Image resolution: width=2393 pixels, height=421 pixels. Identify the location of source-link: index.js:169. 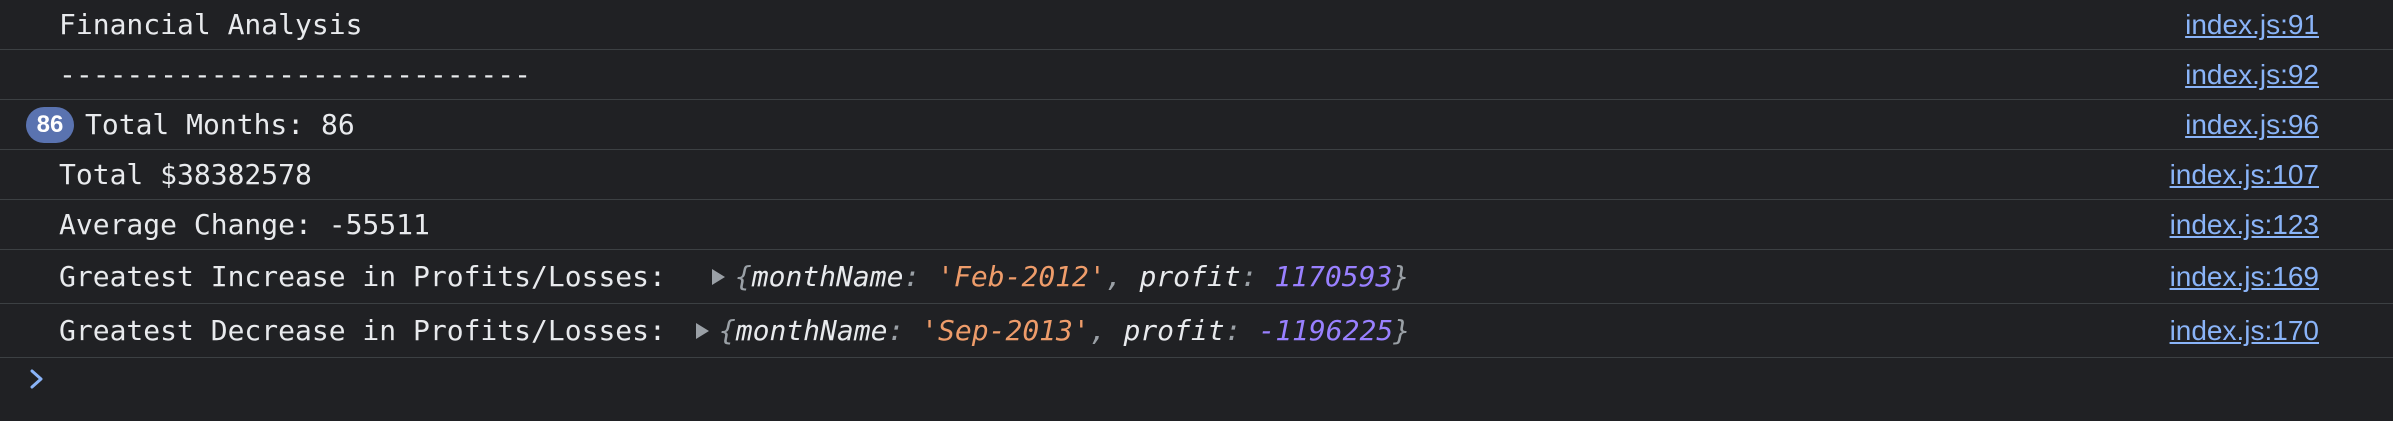
(2244, 276).